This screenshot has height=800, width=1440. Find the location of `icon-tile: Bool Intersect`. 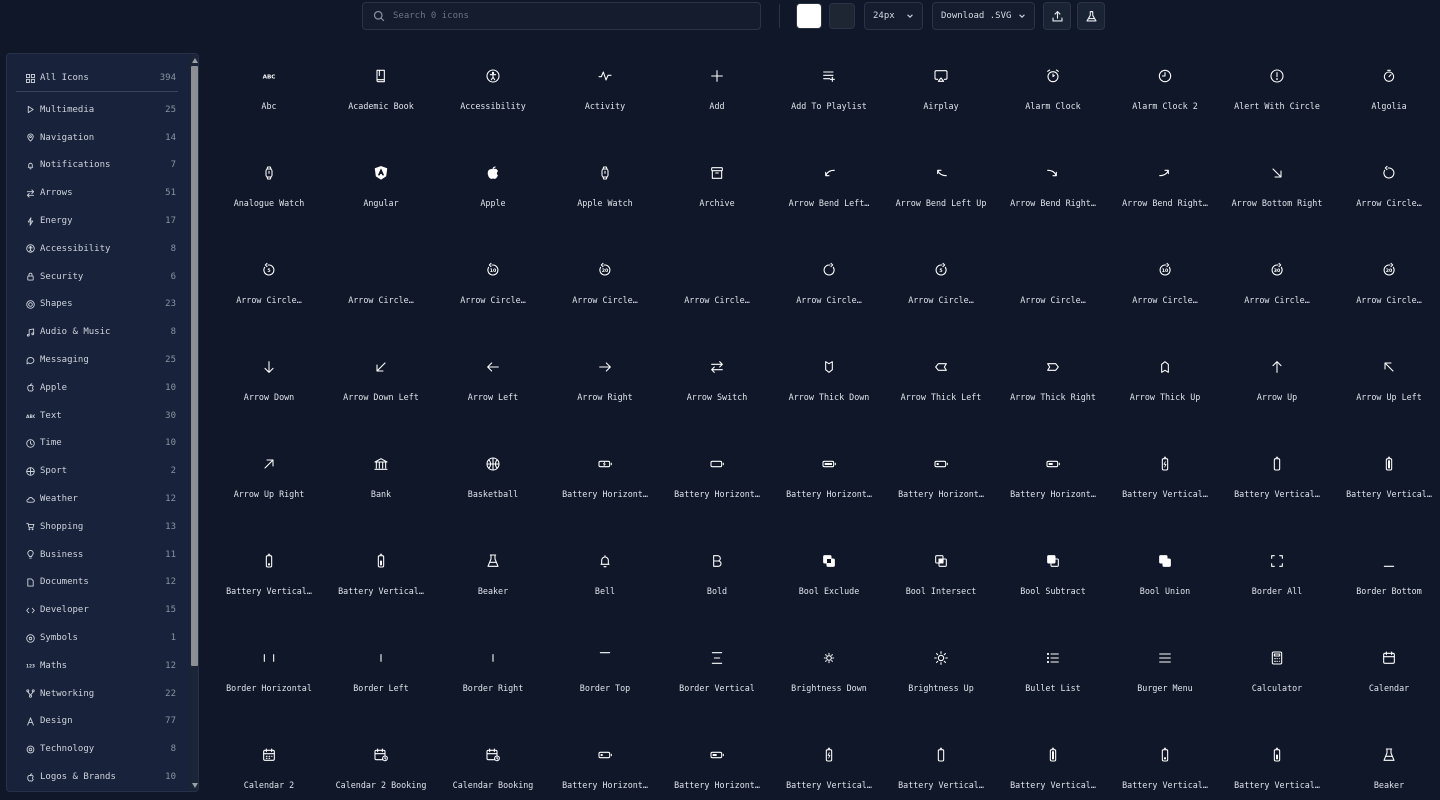

icon-tile: Bool Intersect is located at coordinates (941, 588).